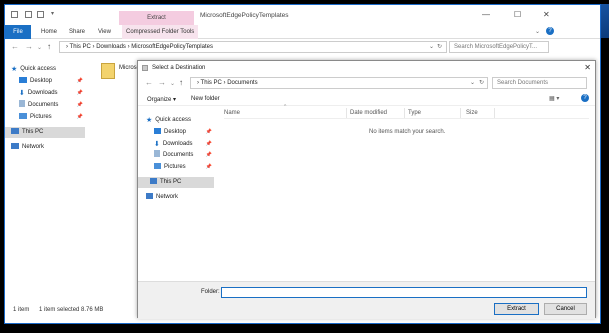 This screenshot has height=333, width=609. Describe the element at coordinates (58, 310) in the screenshot. I see `status-bar: 1 item 1 item selected 8.76 MB` at that location.